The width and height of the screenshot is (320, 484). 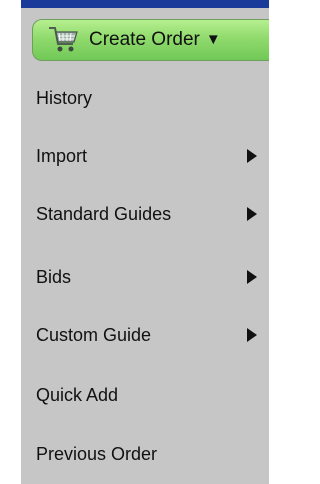 I want to click on menu-item-custom-guide: Custom Guide, so click(x=145, y=335).